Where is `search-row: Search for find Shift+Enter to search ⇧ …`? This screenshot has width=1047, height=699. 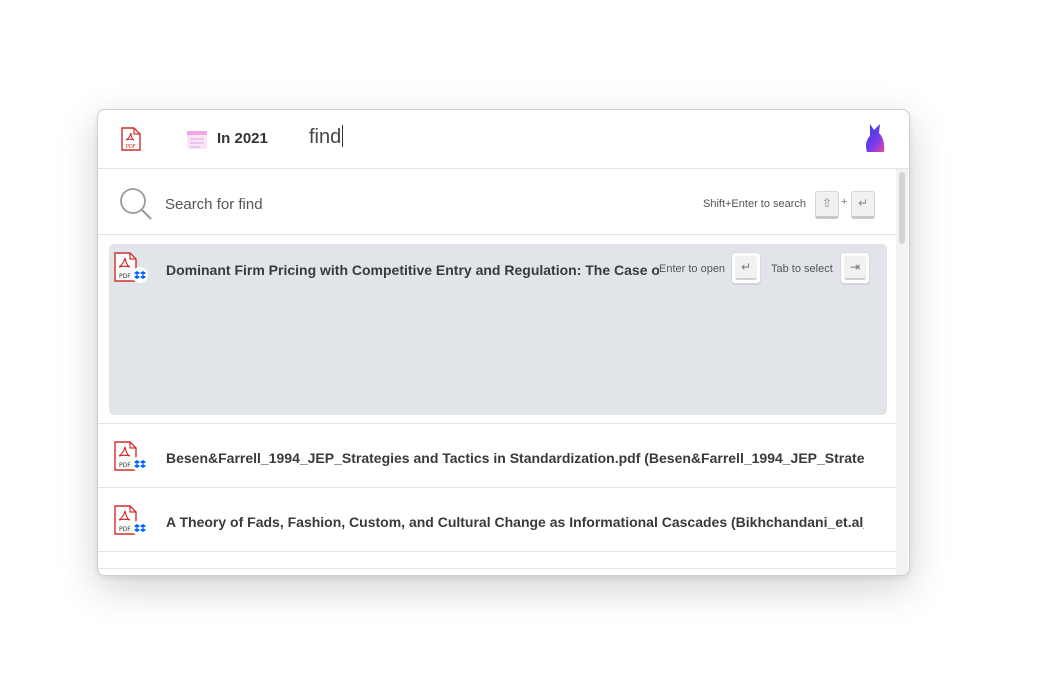 search-row: Search for find Shift+Enter to search ⇧ … is located at coordinates (497, 202).